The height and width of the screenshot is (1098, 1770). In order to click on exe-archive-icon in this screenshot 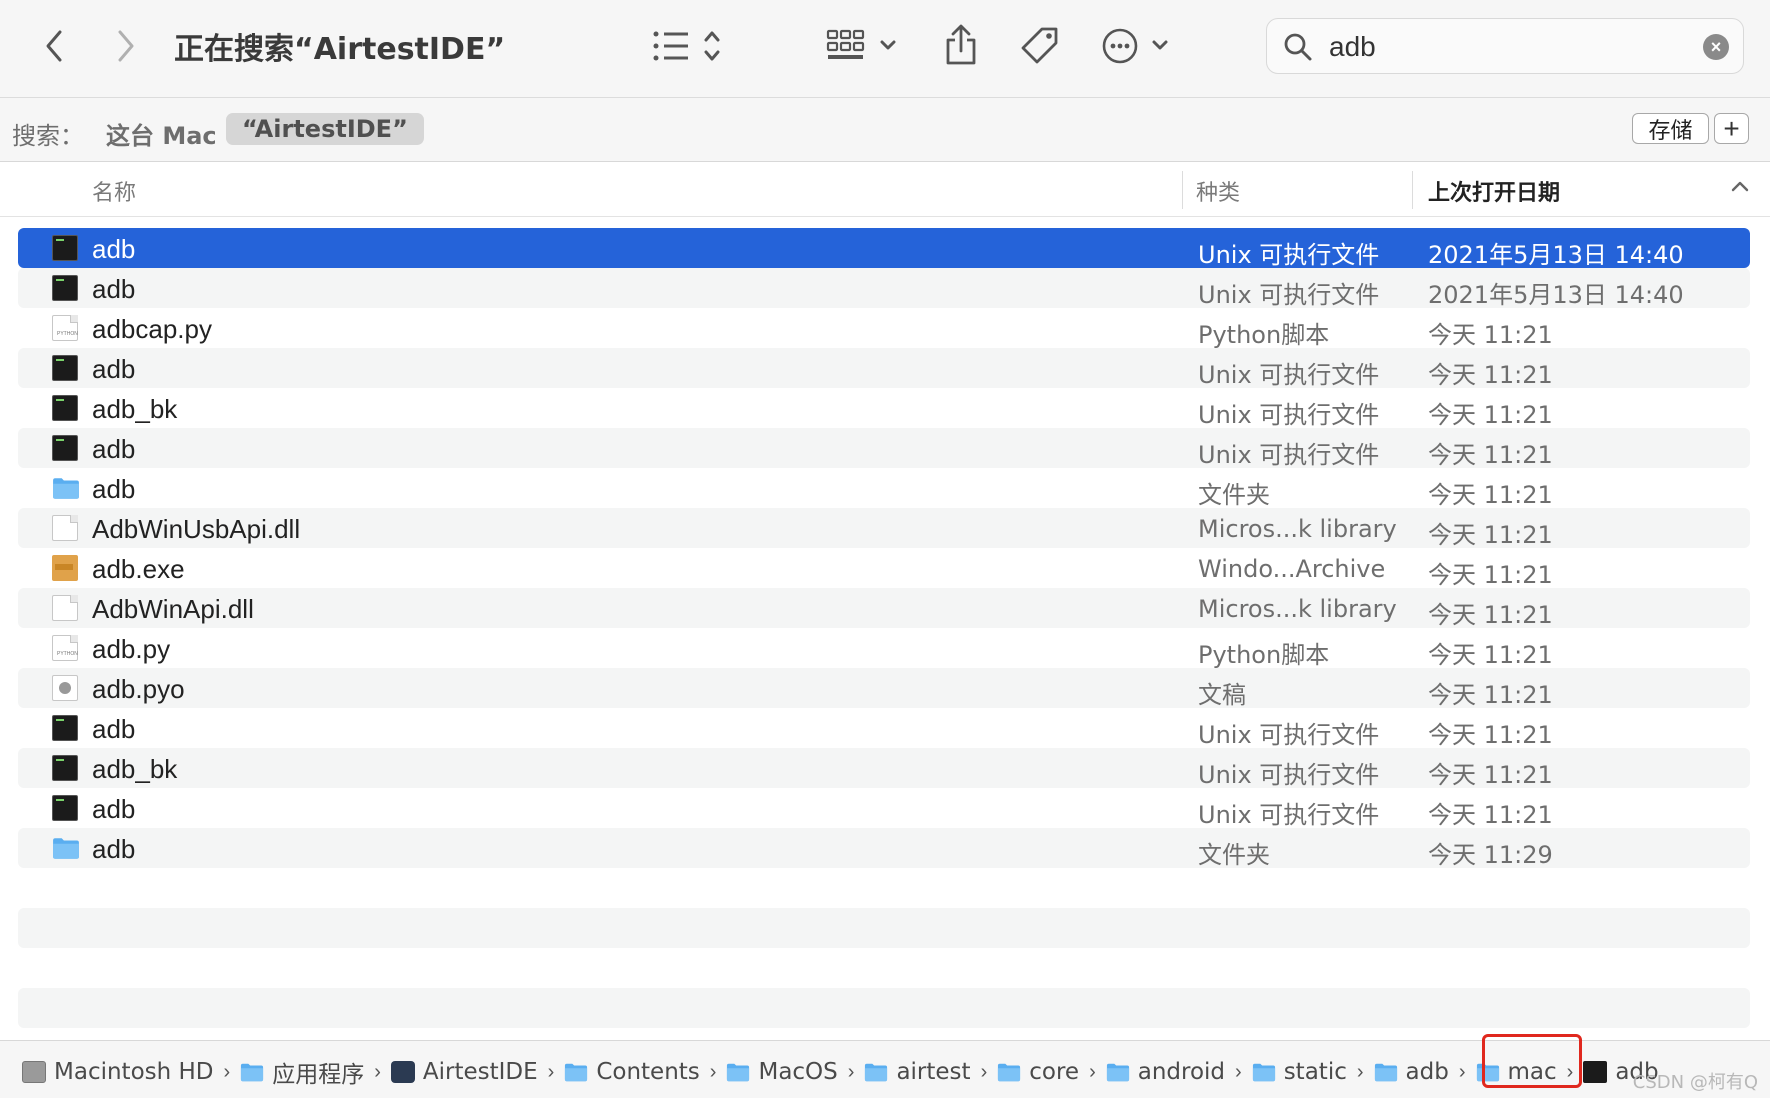, I will do `click(65, 568)`.